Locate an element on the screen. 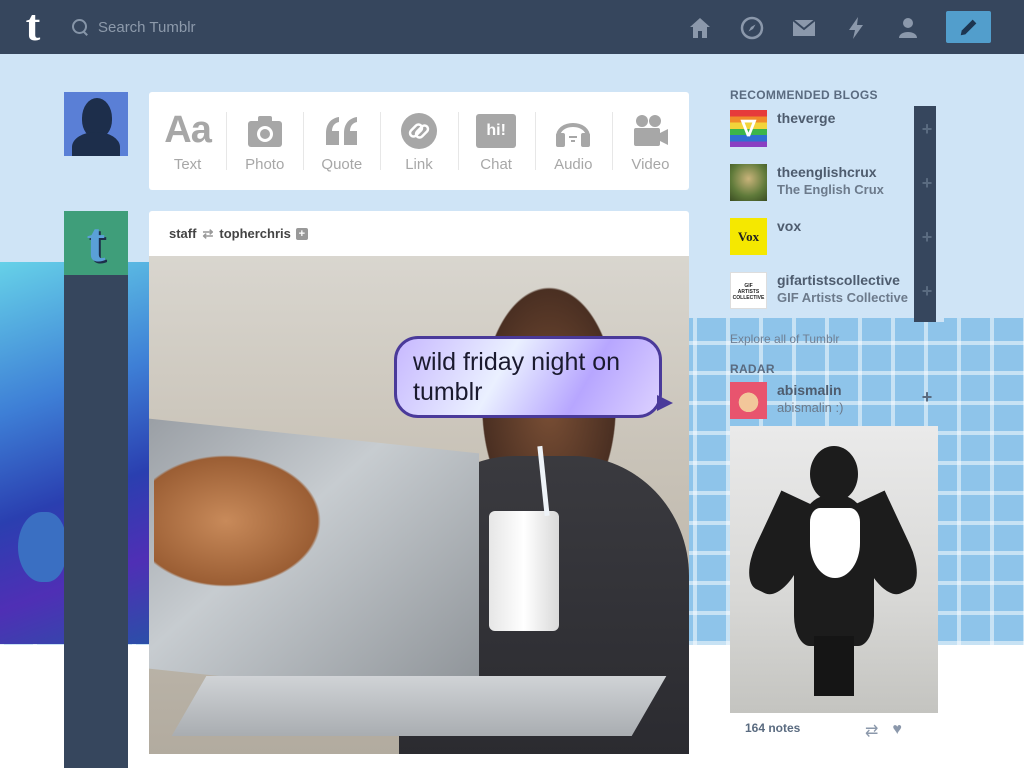 This screenshot has height=768, width=1024. image-cup is located at coordinates (524, 571).